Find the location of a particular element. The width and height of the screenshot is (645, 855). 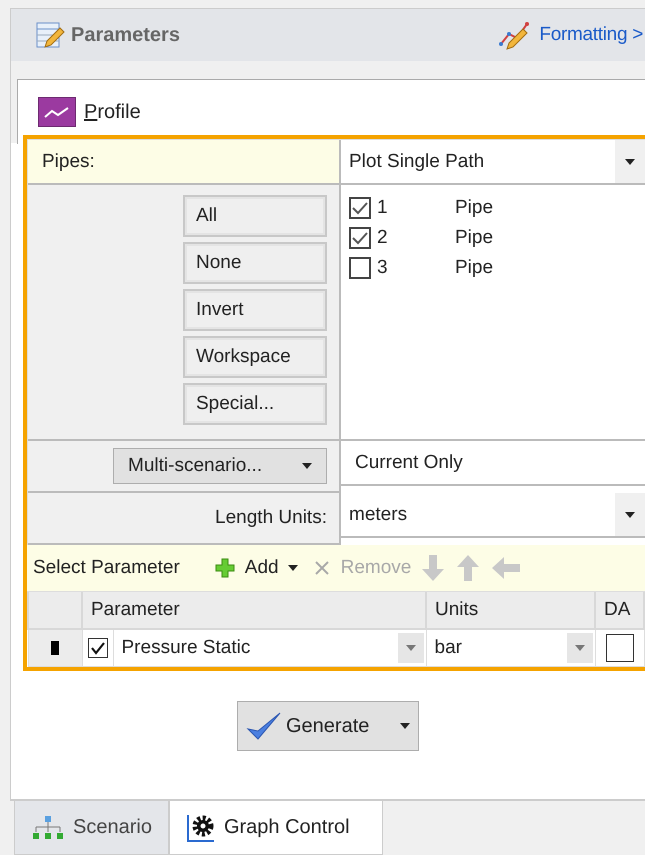

selection-button: Invert is located at coordinates (255, 310).